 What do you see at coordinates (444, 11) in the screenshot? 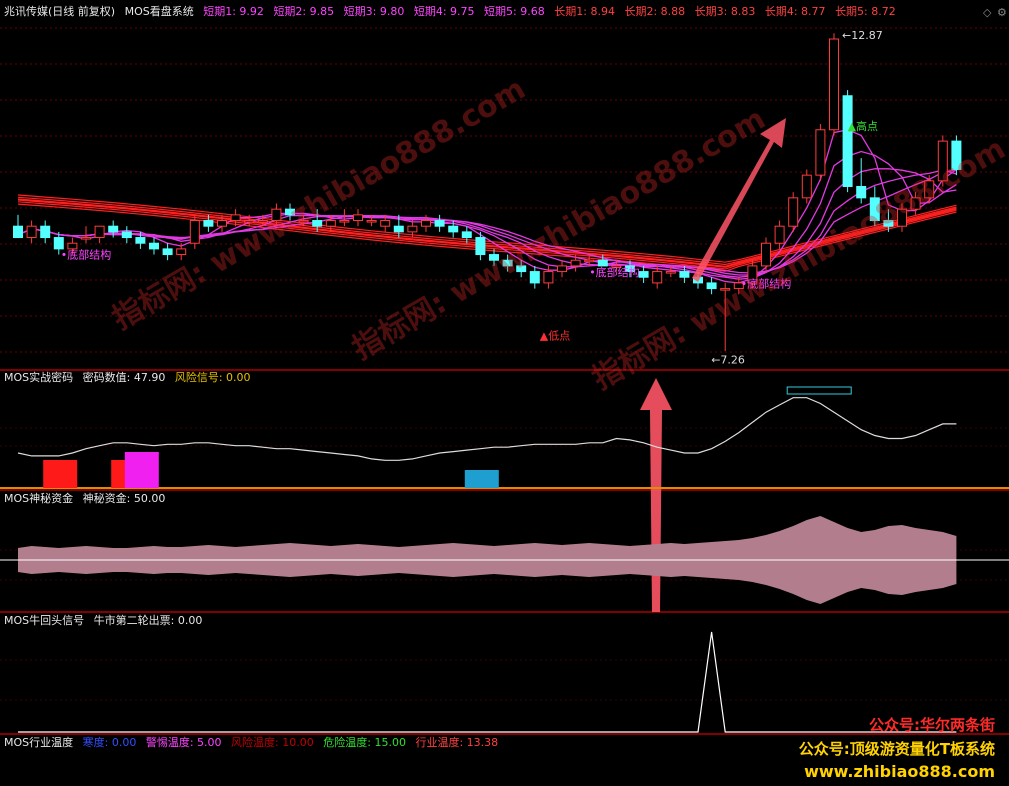
I see `short-period-4: 短期4: 9.75` at bounding box center [444, 11].